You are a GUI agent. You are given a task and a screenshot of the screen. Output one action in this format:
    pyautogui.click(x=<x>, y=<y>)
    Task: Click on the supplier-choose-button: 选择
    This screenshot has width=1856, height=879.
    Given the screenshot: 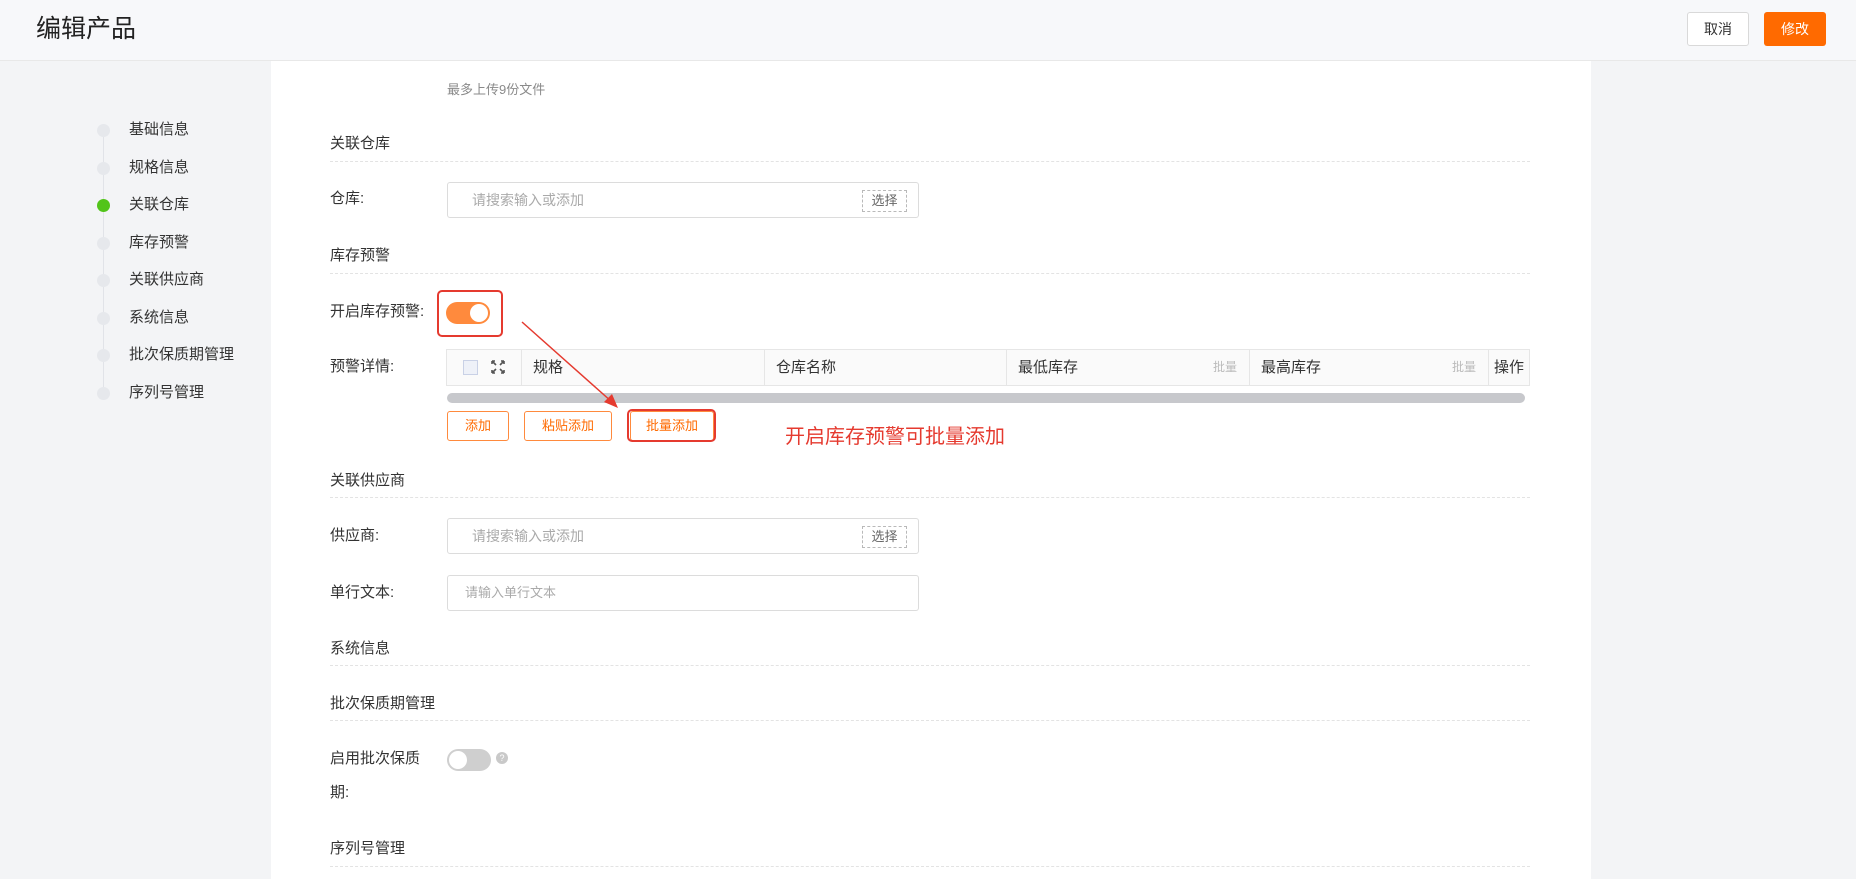 What is the action you would take?
    pyautogui.click(x=884, y=537)
    